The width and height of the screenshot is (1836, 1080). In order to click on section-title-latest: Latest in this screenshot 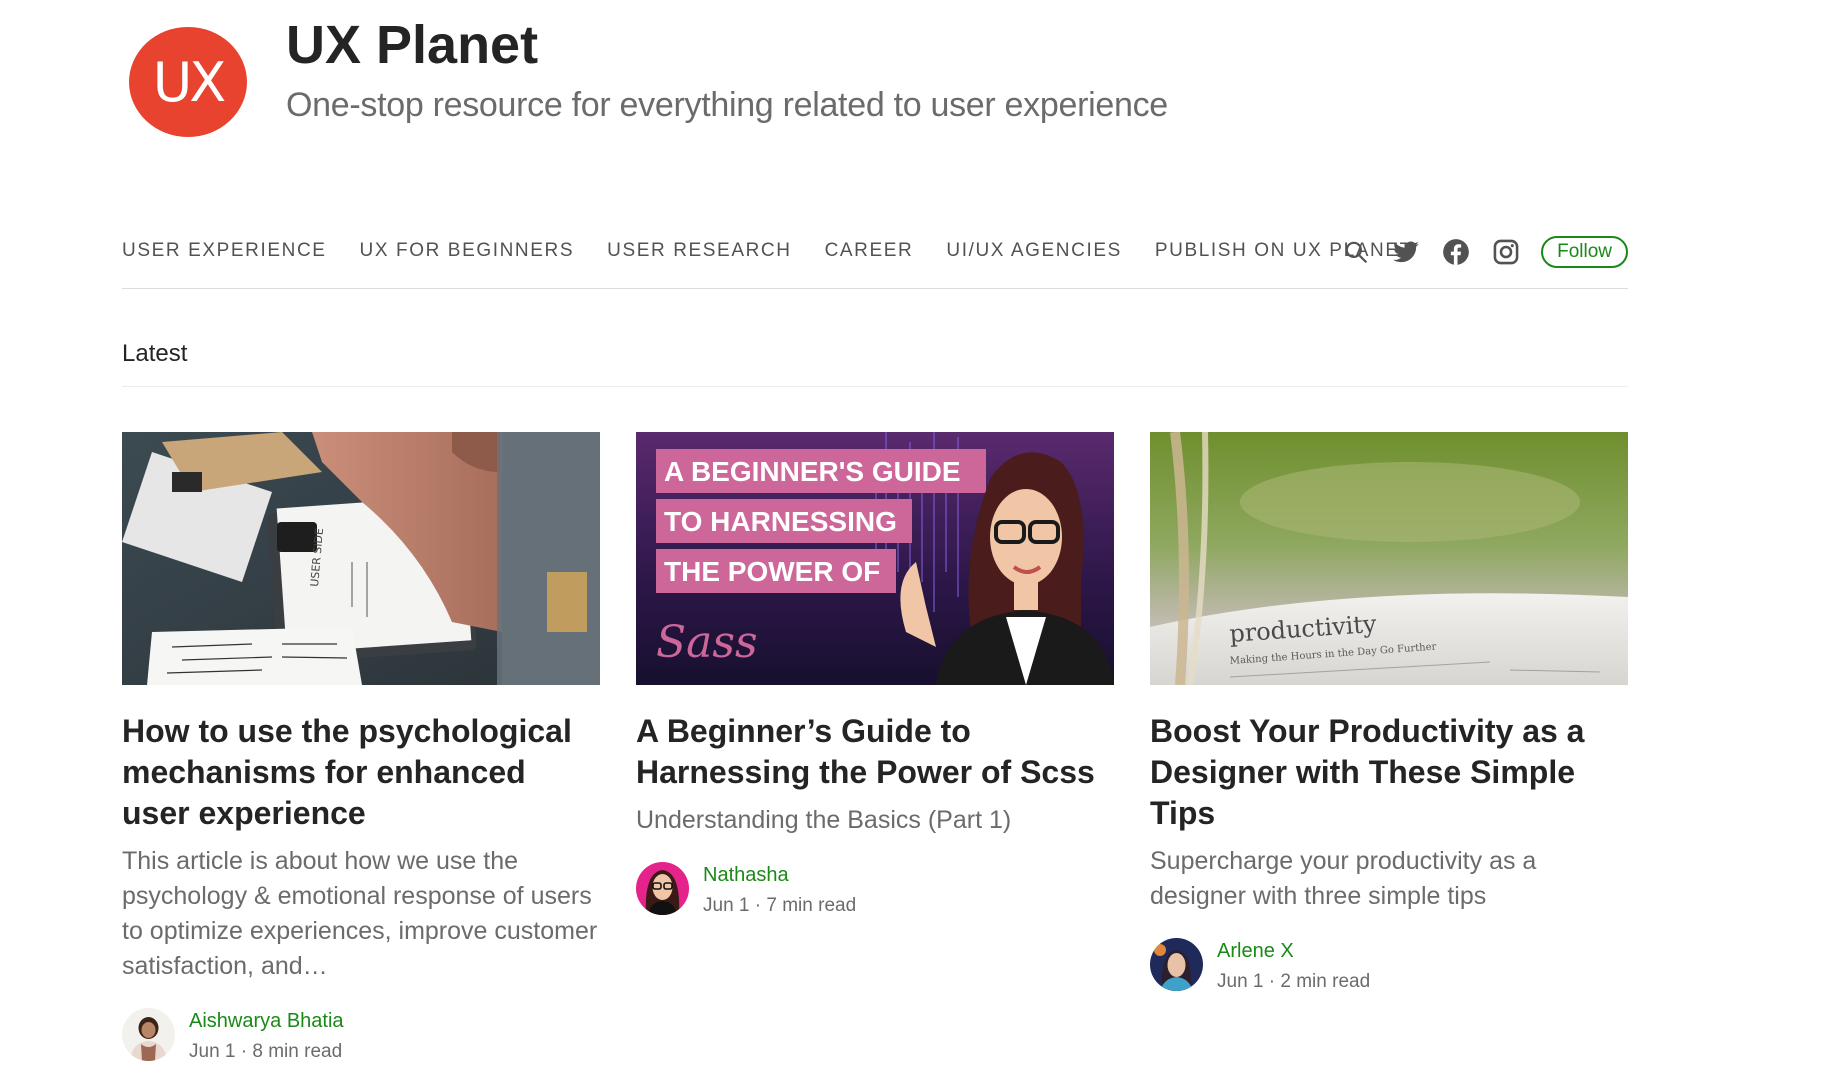, I will do `click(155, 353)`.